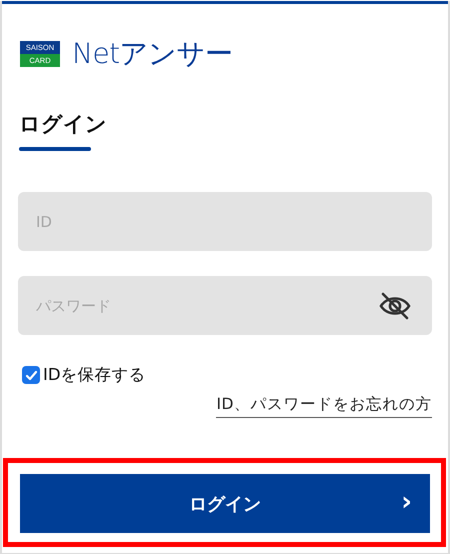 The width and height of the screenshot is (450, 554). Describe the element at coordinates (225, 503) in the screenshot. I see `login-button: ログイン ›` at that location.